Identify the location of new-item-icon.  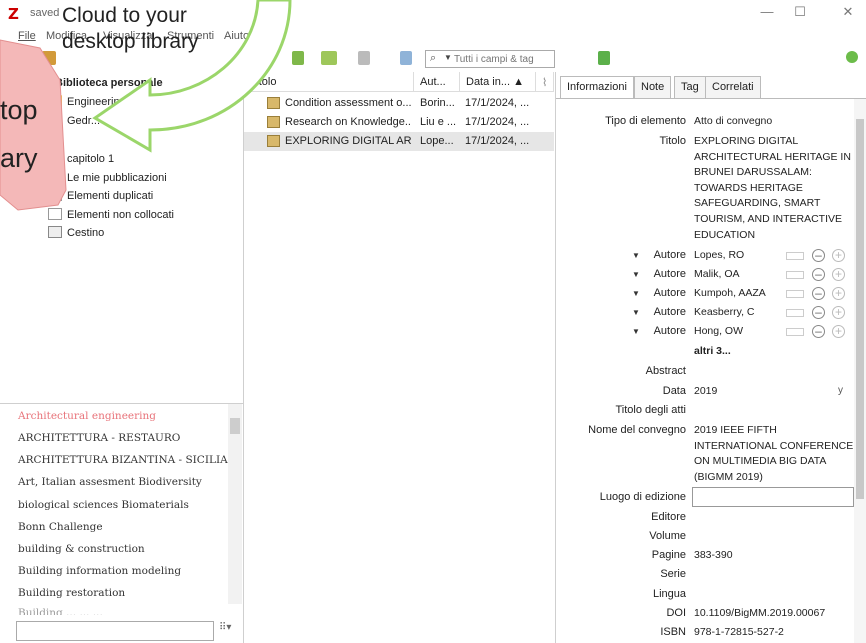
(266, 58).